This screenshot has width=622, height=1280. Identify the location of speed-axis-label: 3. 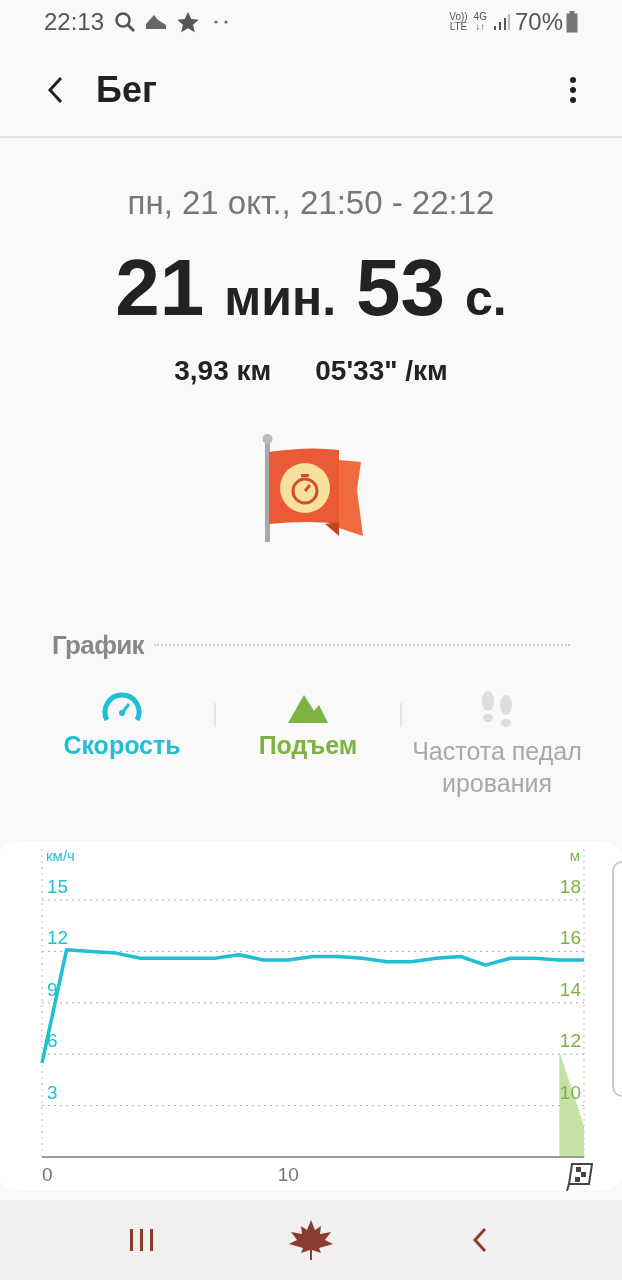
(52, 1092).